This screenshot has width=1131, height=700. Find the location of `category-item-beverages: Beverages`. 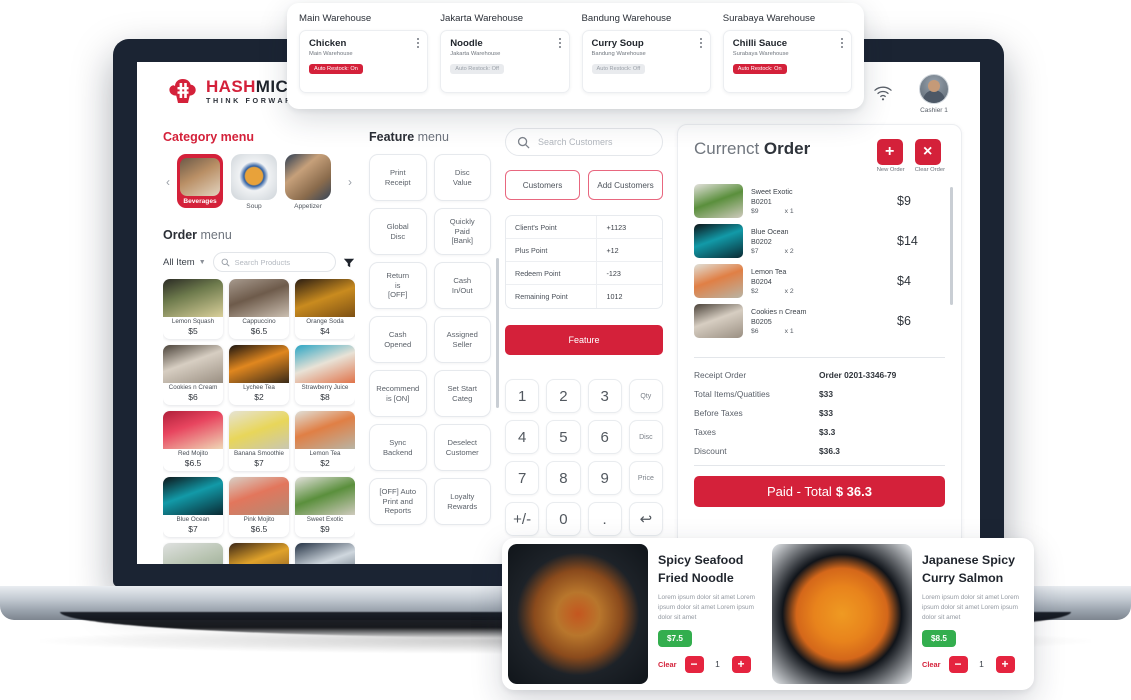

category-item-beverages: Beverages is located at coordinates (200, 182).